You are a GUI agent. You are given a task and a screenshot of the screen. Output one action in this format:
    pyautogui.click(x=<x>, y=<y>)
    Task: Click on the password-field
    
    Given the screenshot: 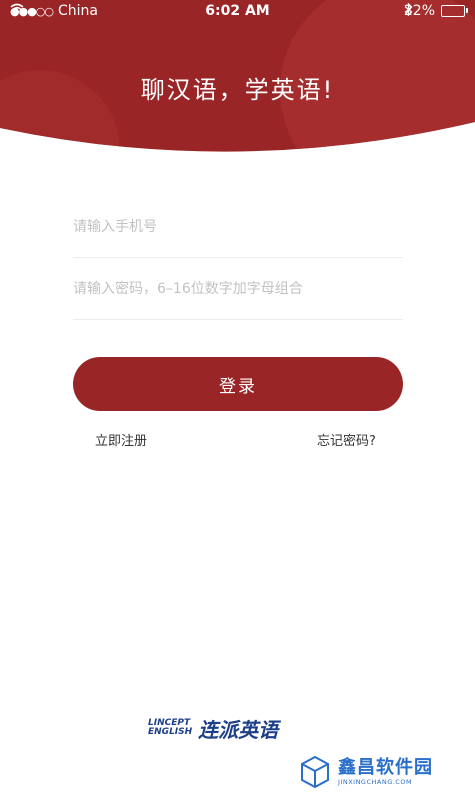 What is the action you would take?
    pyautogui.click(x=238, y=289)
    